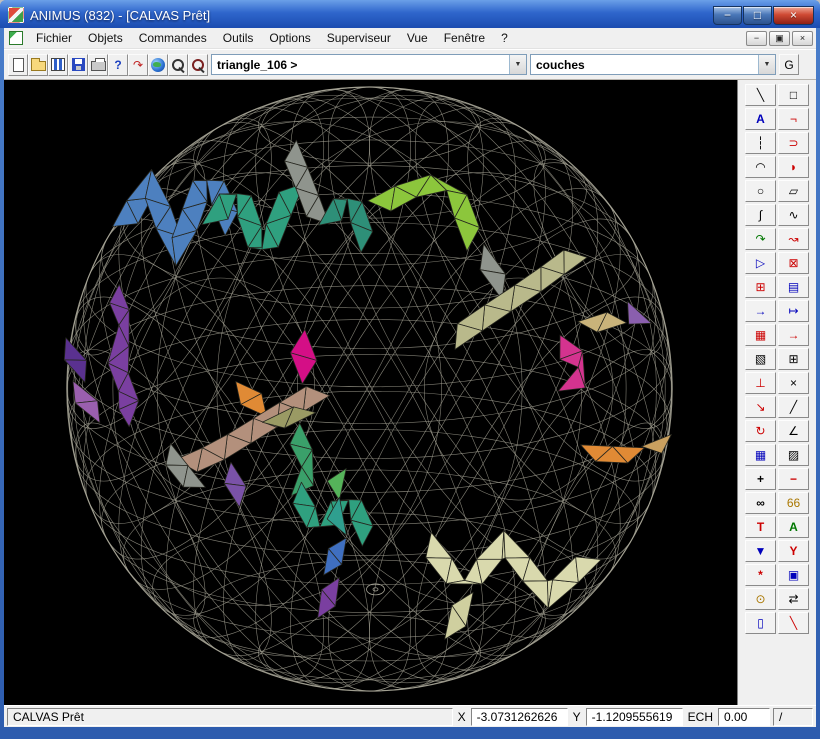 The width and height of the screenshot is (820, 739). What do you see at coordinates (760, 263) in the screenshot?
I see `polygon-button: ▷` at bounding box center [760, 263].